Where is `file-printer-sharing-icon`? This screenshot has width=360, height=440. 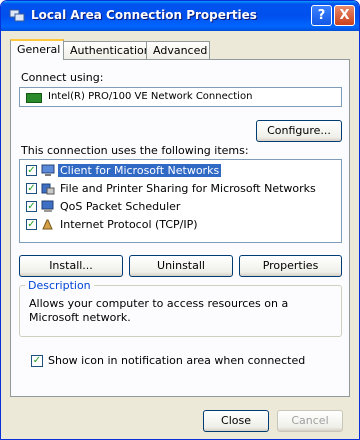
file-printer-sharing-icon is located at coordinates (48, 189).